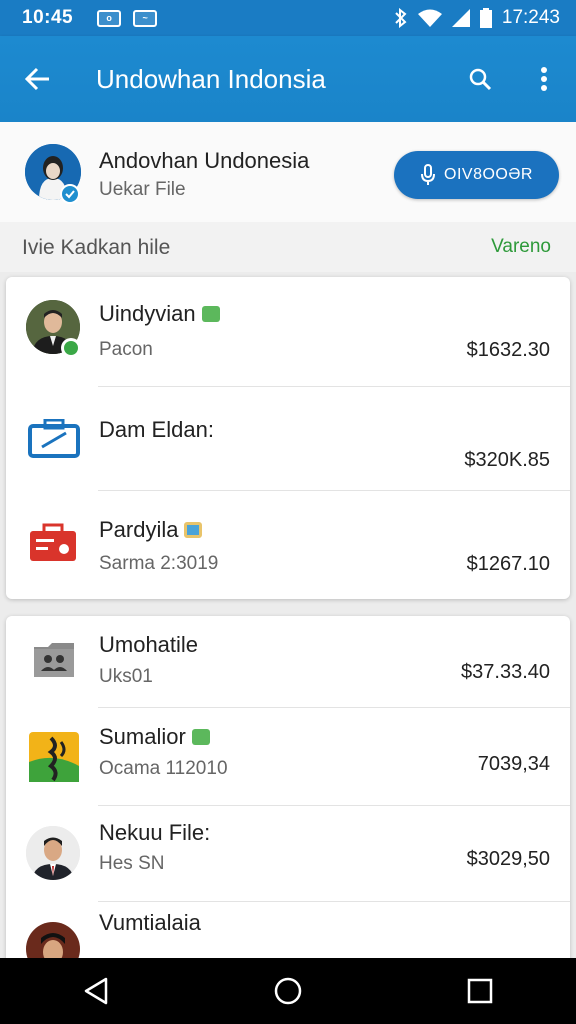  Describe the element at coordinates (54, 441) in the screenshot. I see `briefcase-icon` at that location.